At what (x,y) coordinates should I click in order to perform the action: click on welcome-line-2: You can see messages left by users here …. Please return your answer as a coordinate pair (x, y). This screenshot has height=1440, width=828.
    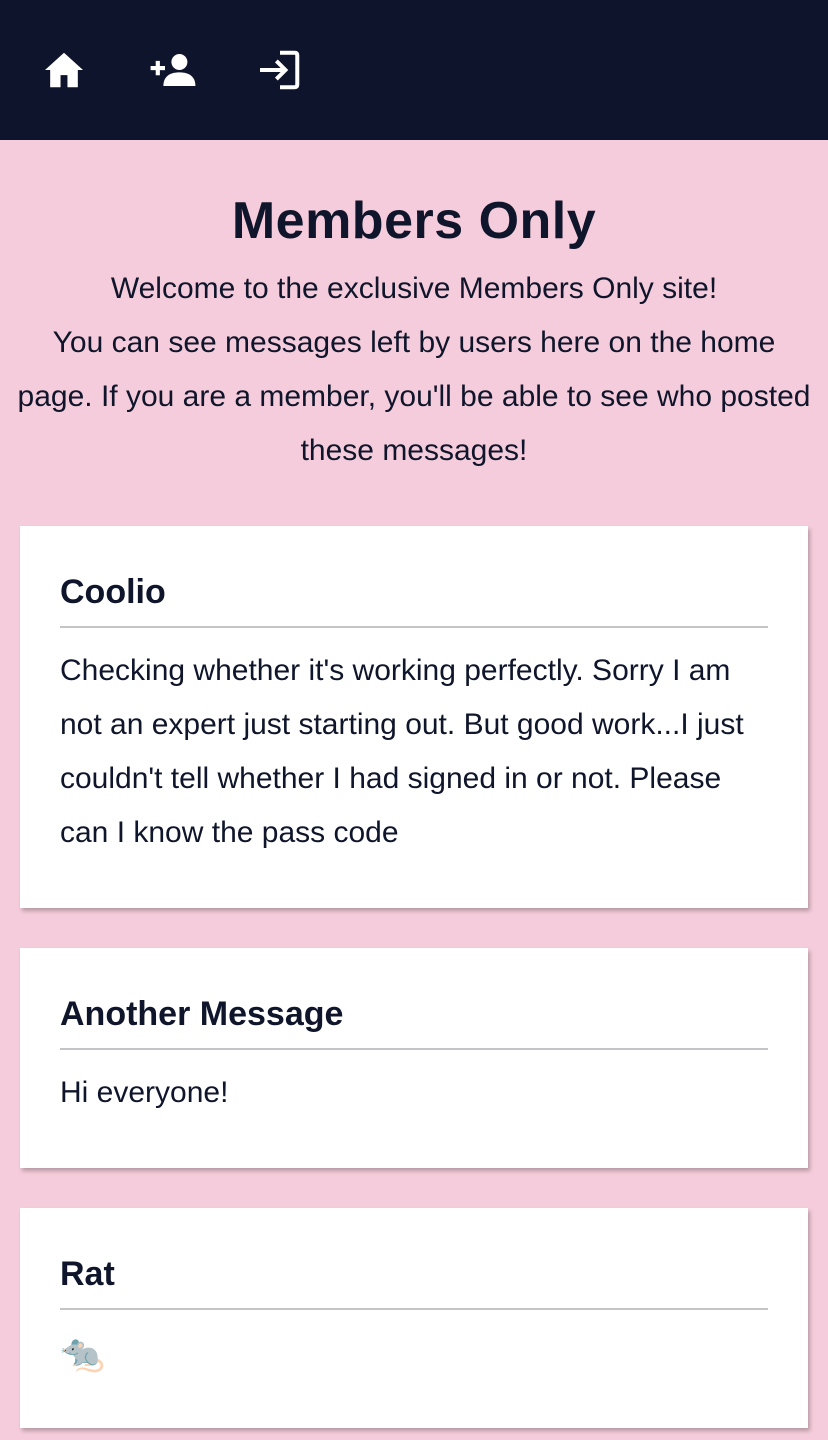
    Looking at the image, I should click on (414, 396).